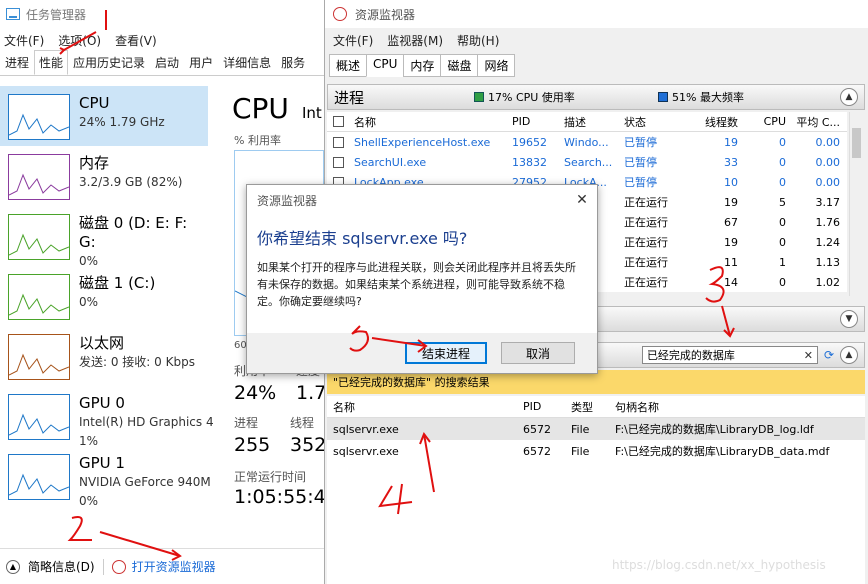 Image resolution: width=868 pixels, height=584 pixels. What do you see at coordinates (399, 342) in the screenshot?
I see `annotation-5-arrow` at bounding box center [399, 342].